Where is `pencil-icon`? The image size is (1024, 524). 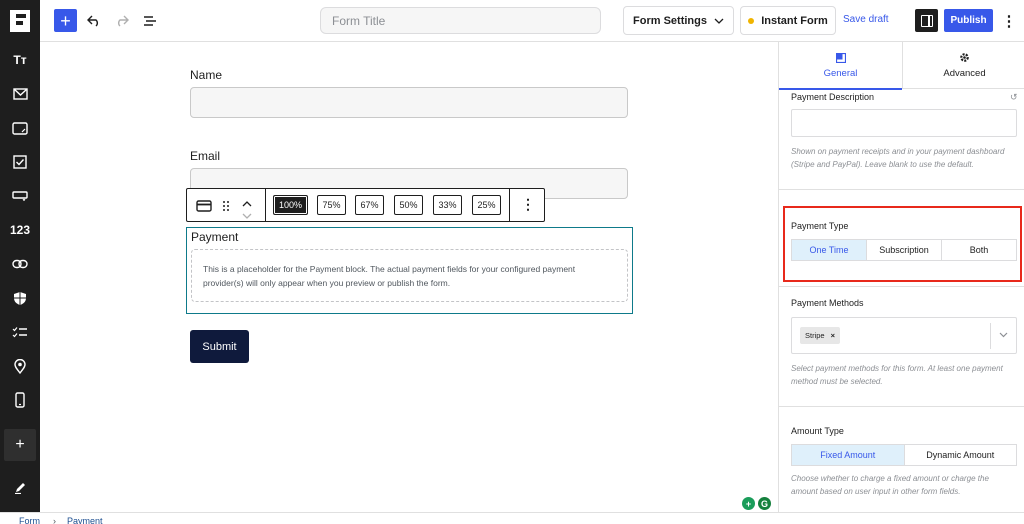
pencil-icon is located at coordinates (19, 488).